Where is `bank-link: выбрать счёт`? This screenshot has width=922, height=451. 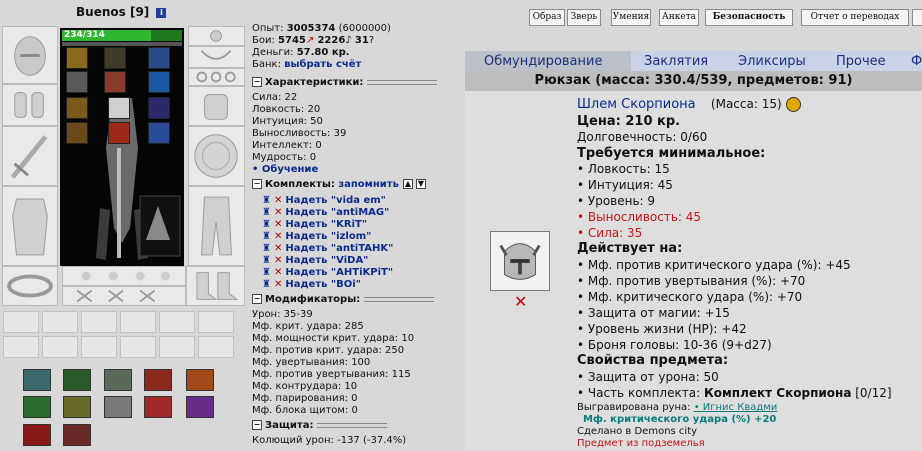 bank-link: выбрать счёт is located at coordinates (322, 64).